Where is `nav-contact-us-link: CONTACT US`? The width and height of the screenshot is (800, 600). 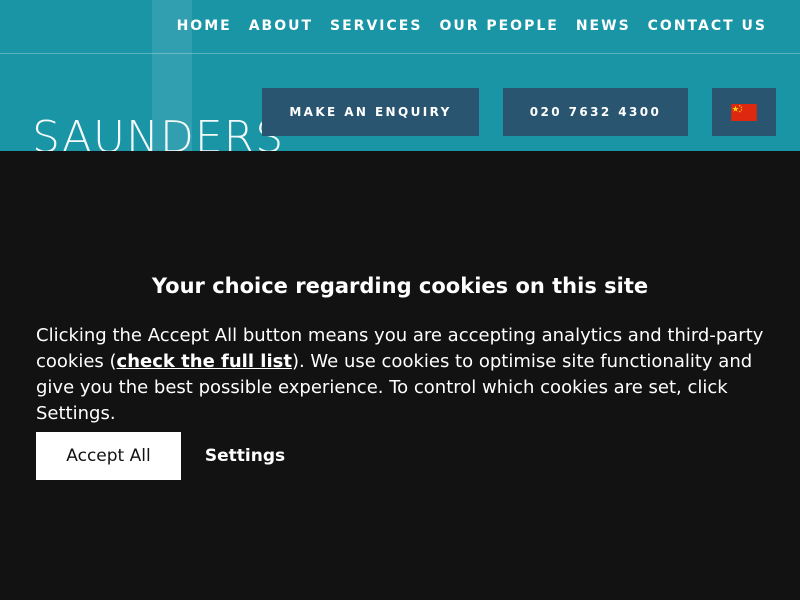 nav-contact-us-link: CONTACT US is located at coordinates (707, 26).